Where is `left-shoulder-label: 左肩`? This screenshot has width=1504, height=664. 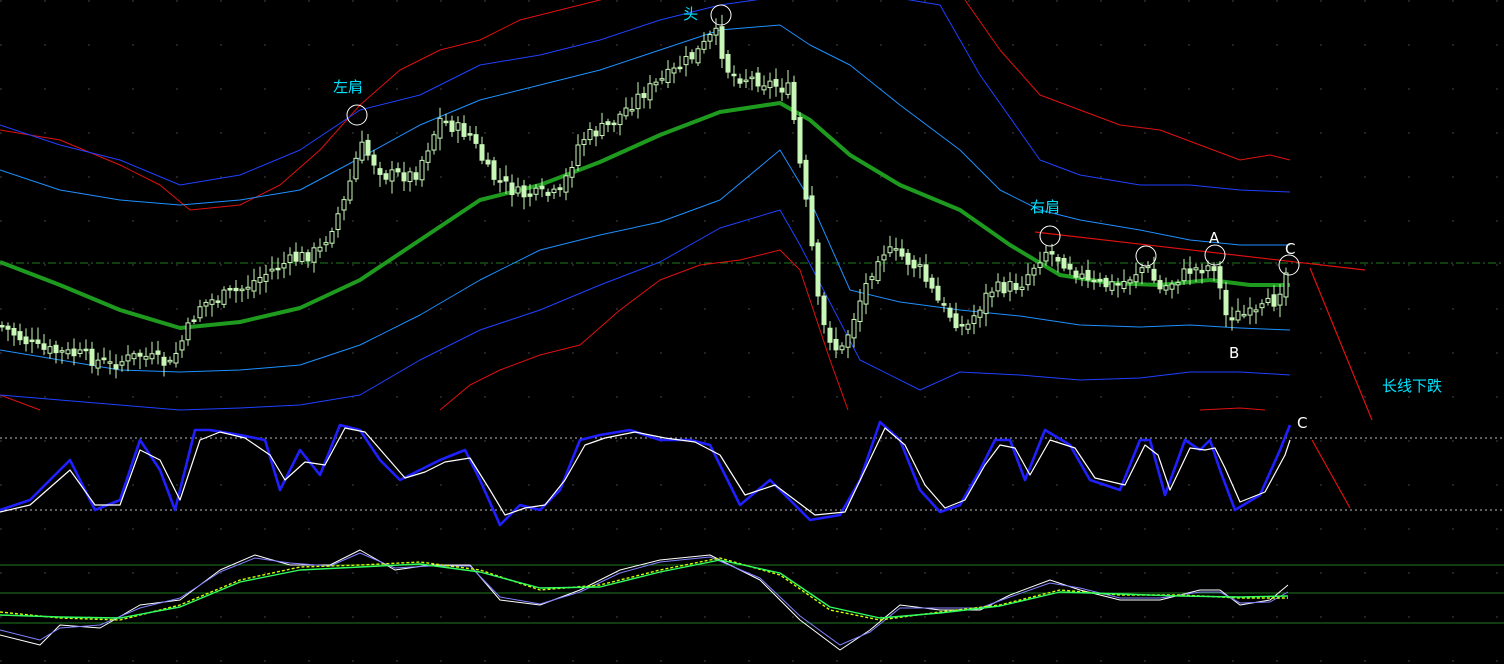
left-shoulder-label: 左肩 is located at coordinates (348, 87).